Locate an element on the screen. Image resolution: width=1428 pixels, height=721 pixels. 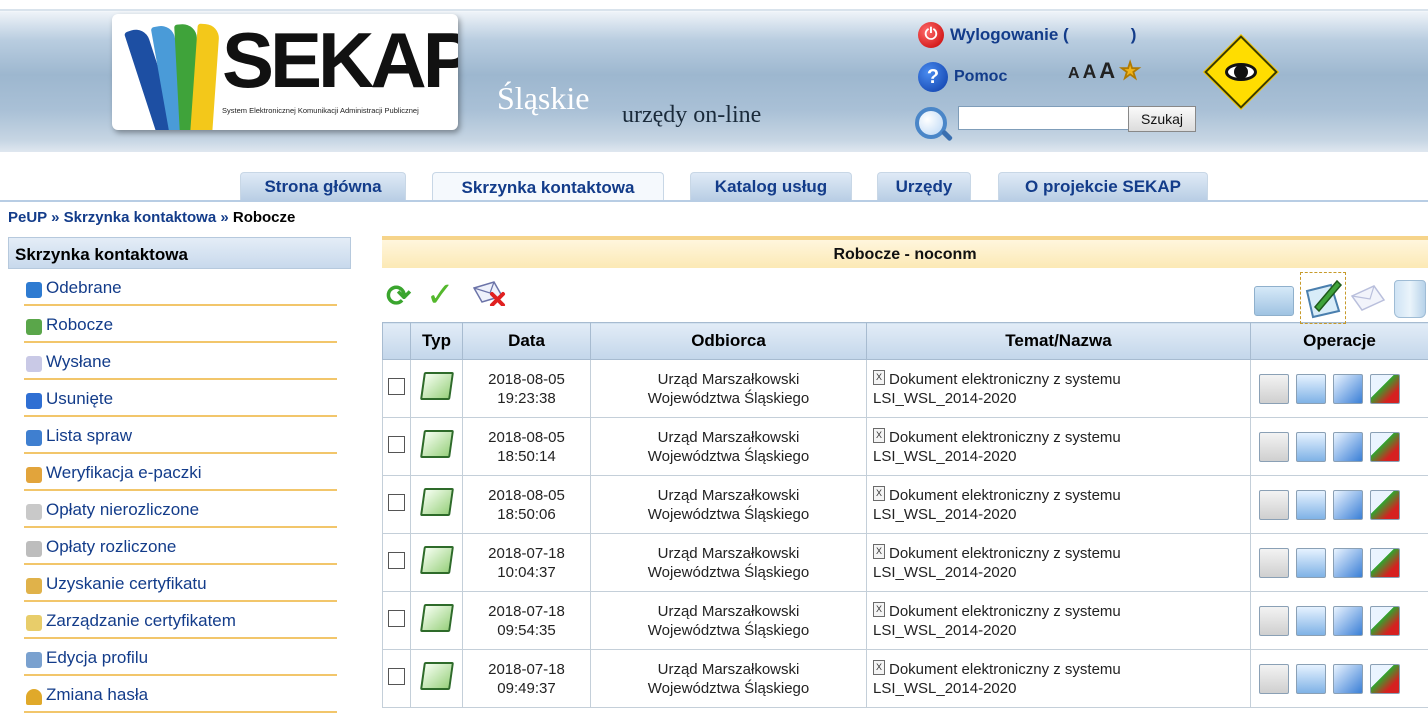
search-input is located at coordinates (1045, 118).